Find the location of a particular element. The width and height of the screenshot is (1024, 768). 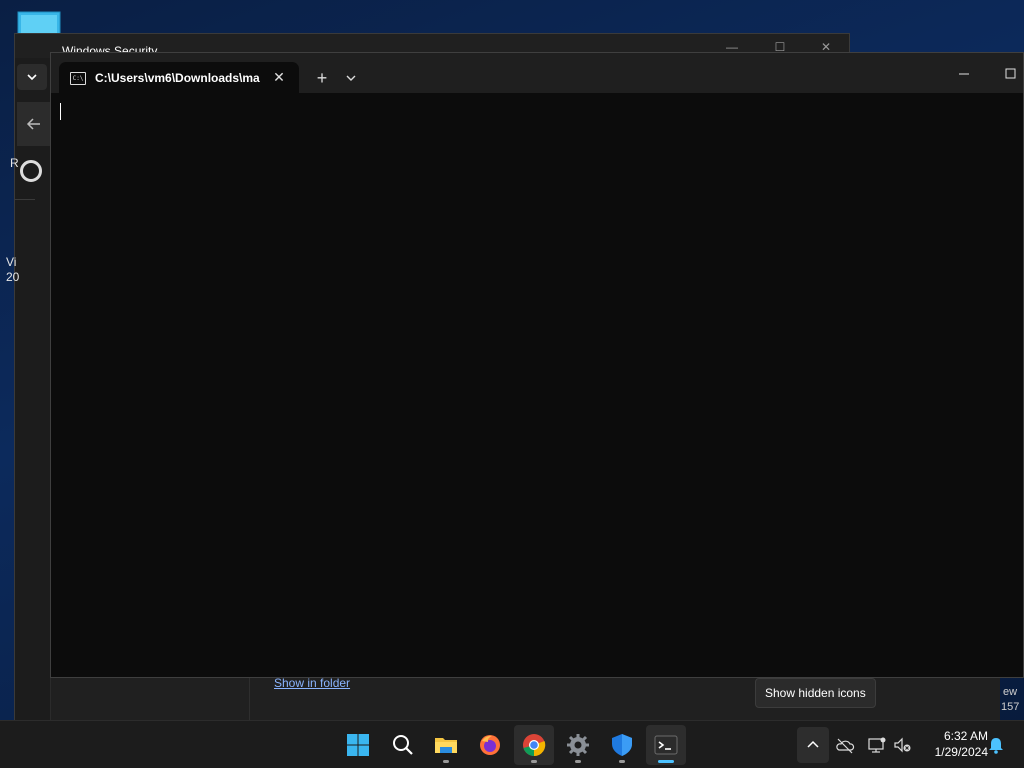

show-in-folder-link: Show in folder is located at coordinates (312, 683).